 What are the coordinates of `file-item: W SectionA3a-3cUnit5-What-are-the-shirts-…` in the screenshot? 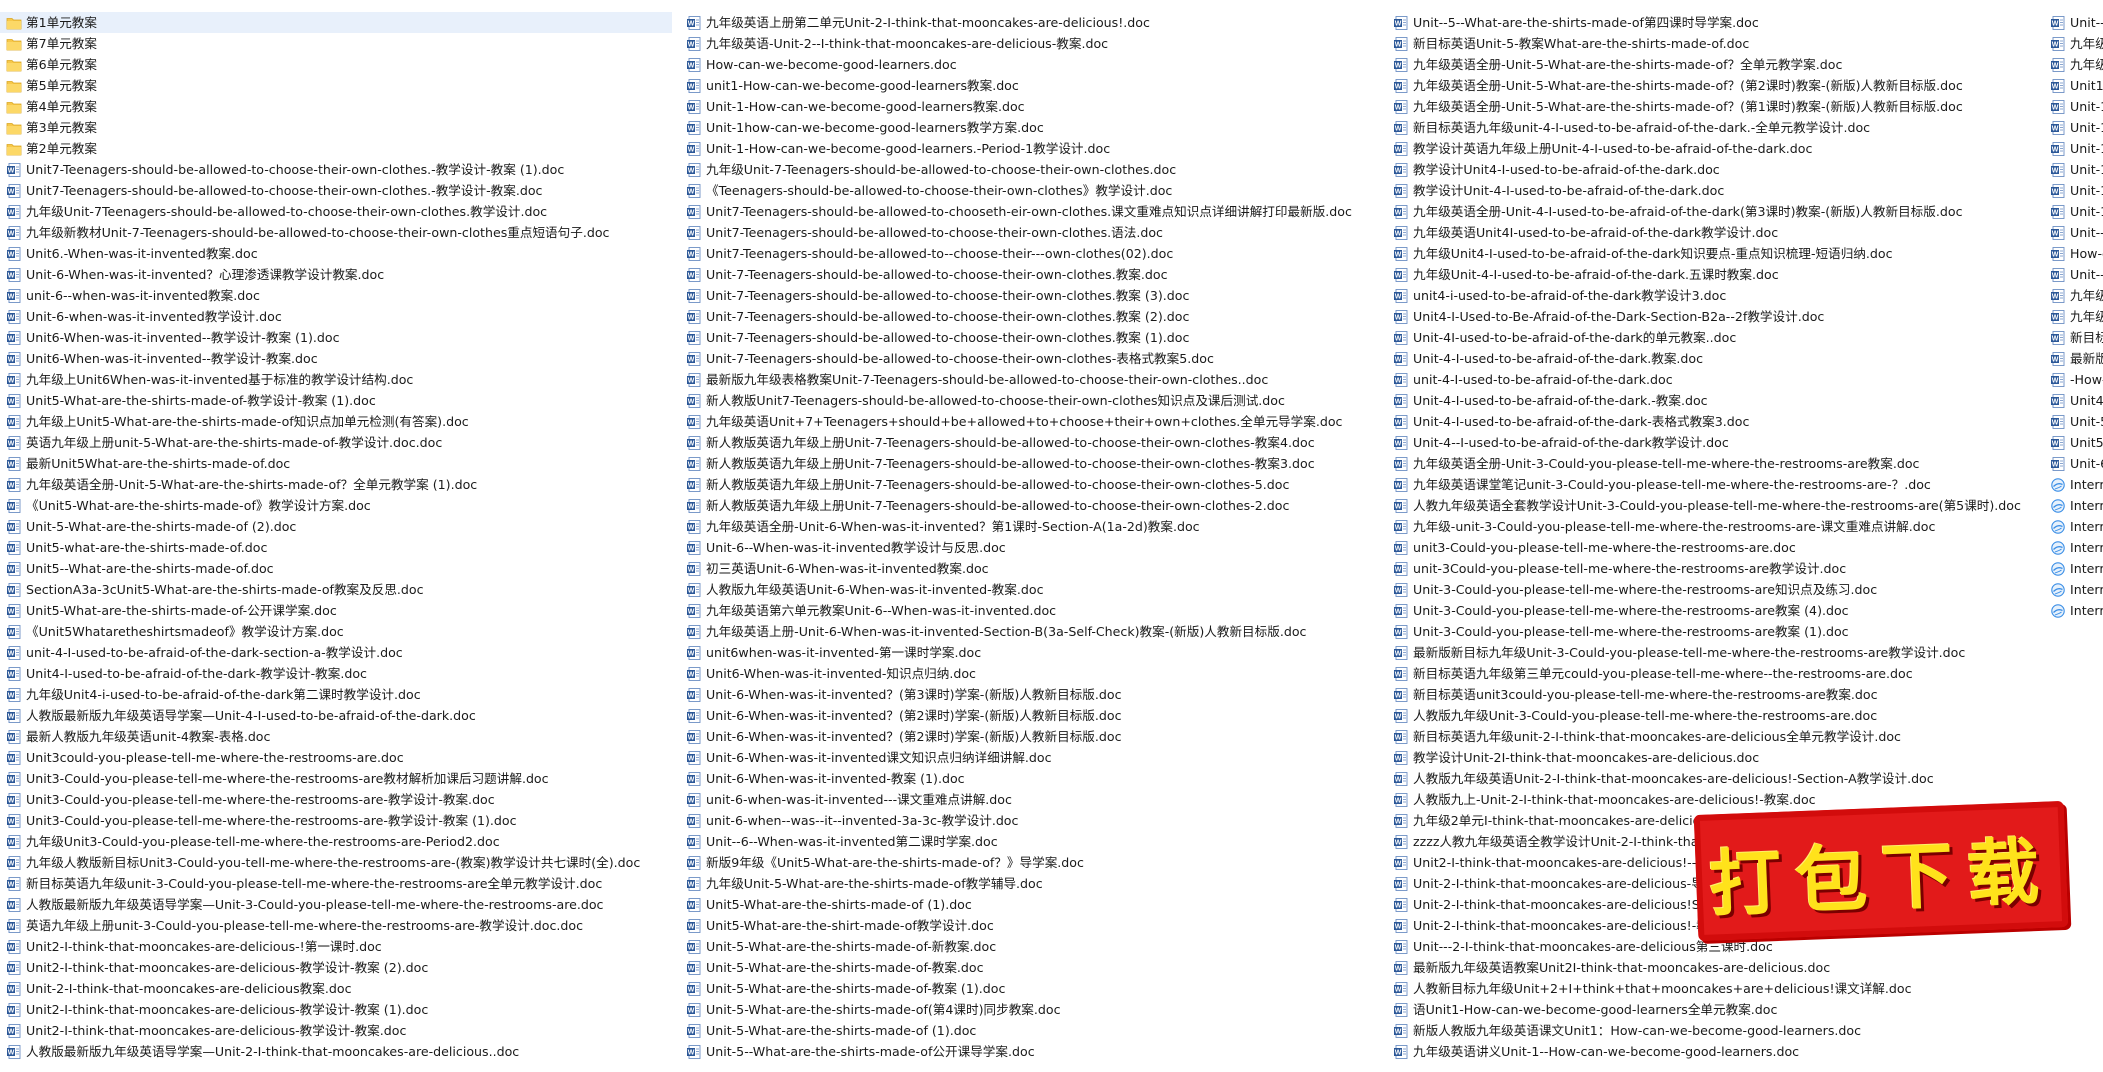 It's located at (336, 589).